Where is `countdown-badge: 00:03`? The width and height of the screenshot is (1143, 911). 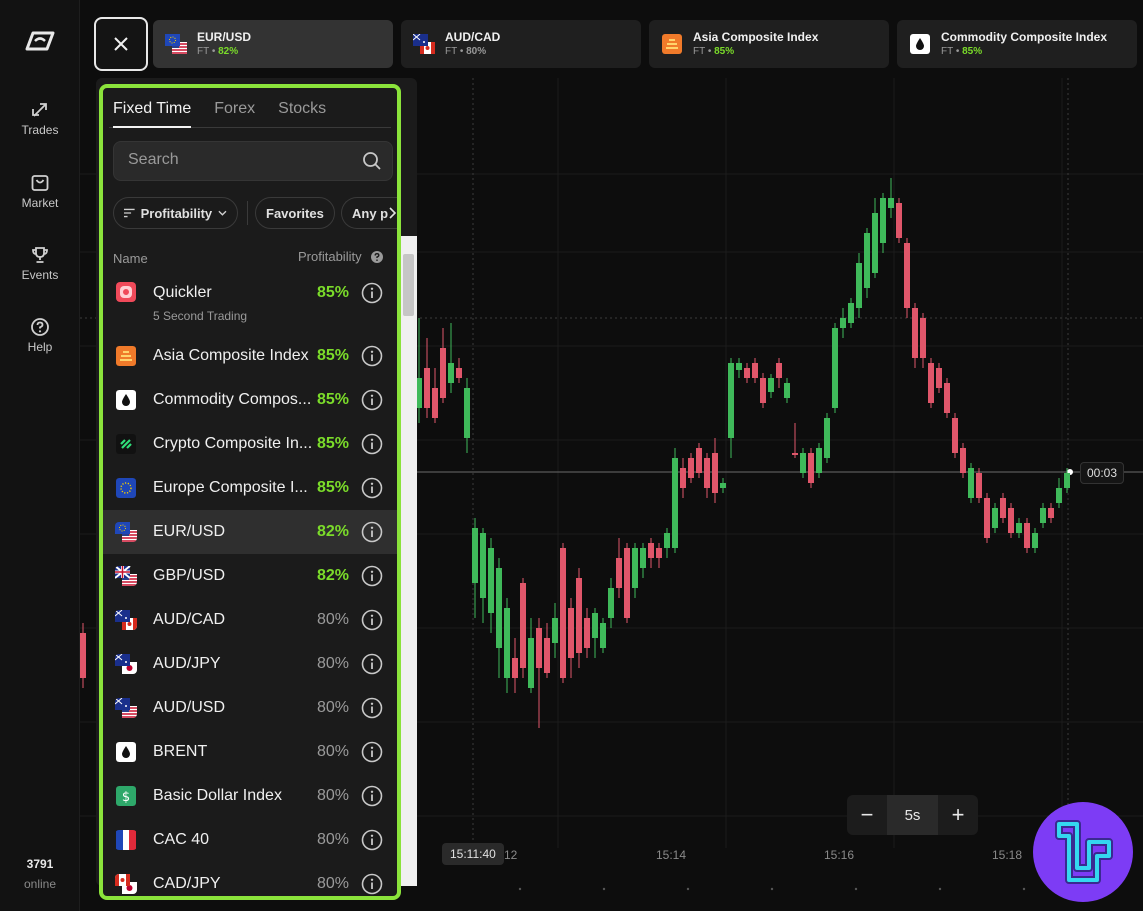
countdown-badge: 00:03 is located at coordinates (1102, 473).